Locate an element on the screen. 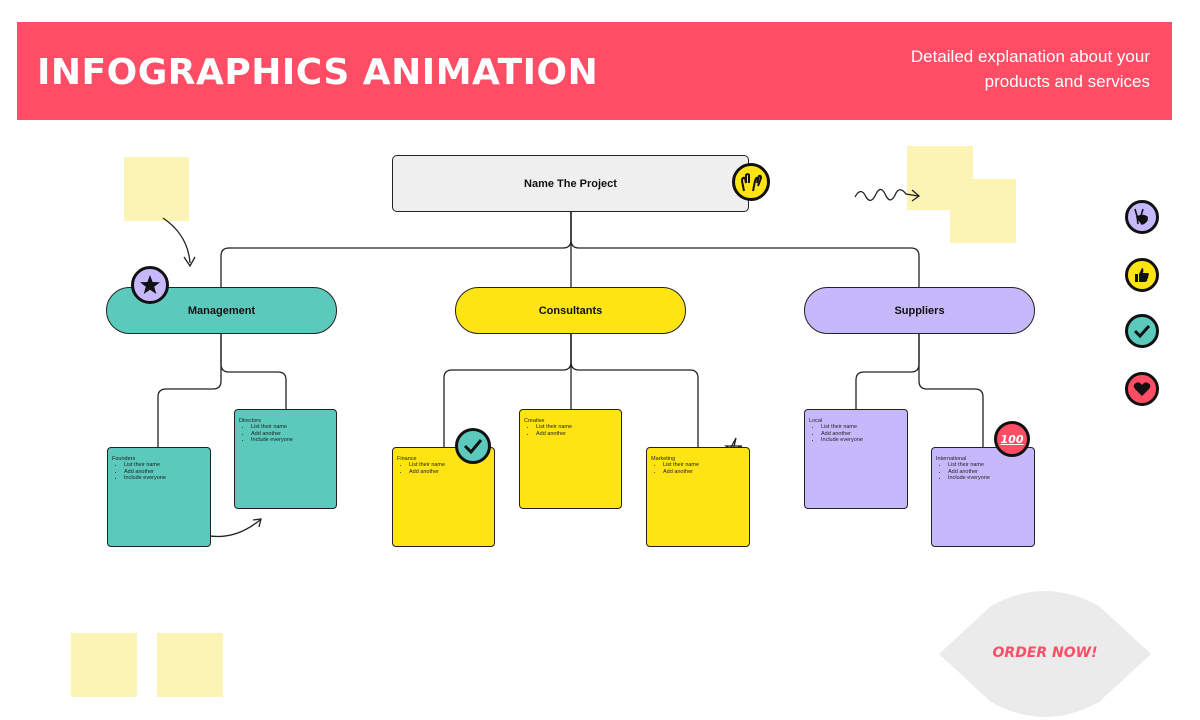 The image size is (1200, 720). check-circle-icon is located at coordinates (1142, 331).